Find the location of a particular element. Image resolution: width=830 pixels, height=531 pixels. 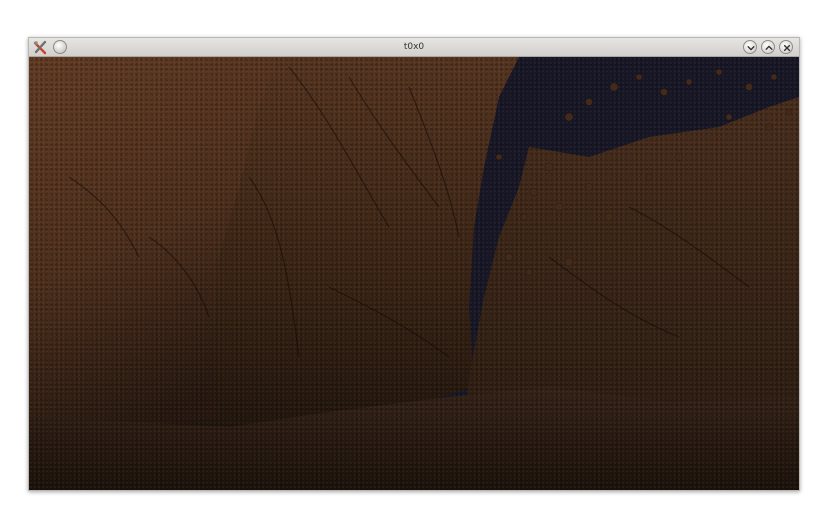

chevron-up-icon is located at coordinates (769, 47).